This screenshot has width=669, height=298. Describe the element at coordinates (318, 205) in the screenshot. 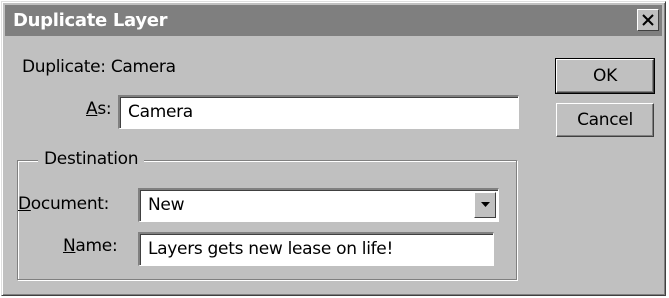

I see `document-select: New` at that location.